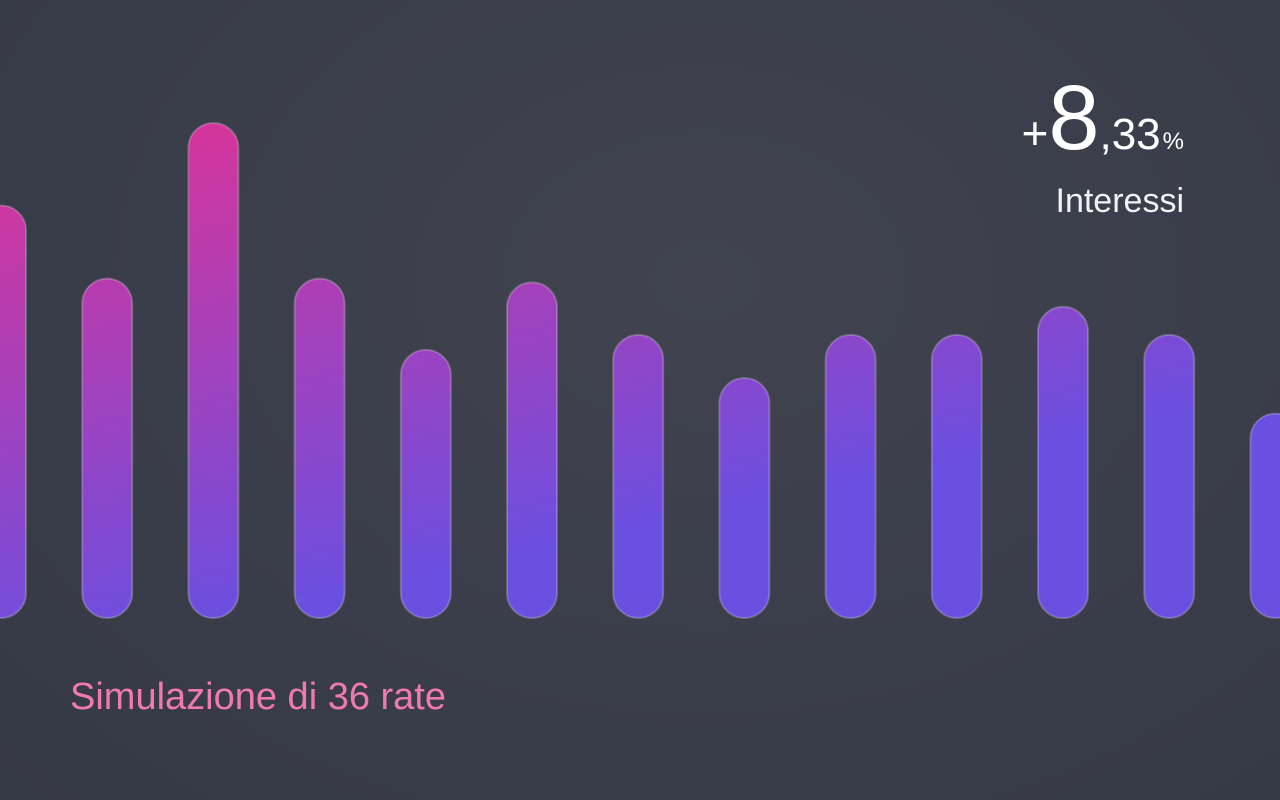 The image size is (1280, 800). Describe the element at coordinates (1130, 134) in the screenshot. I see `kpi-decimal: ,33` at that location.